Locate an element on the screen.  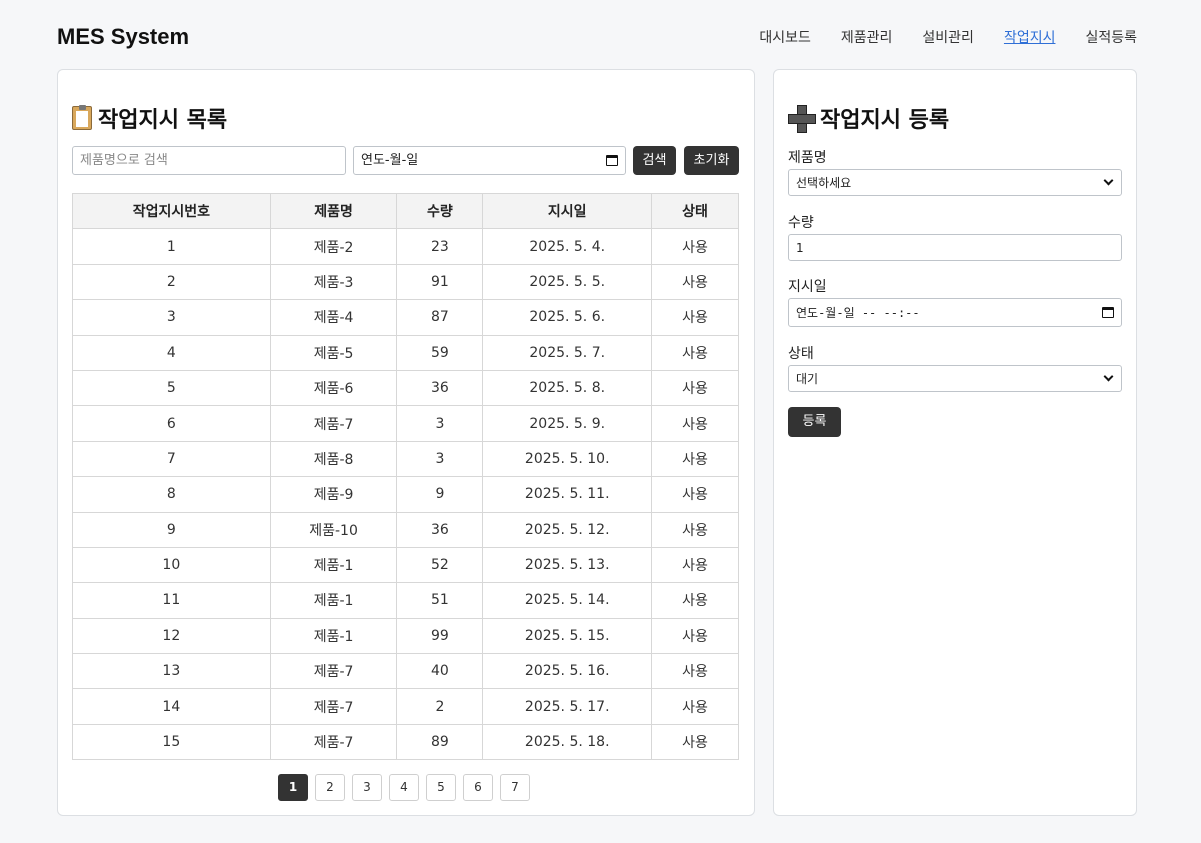
page-button: 2 is located at coordinates (330, 787).